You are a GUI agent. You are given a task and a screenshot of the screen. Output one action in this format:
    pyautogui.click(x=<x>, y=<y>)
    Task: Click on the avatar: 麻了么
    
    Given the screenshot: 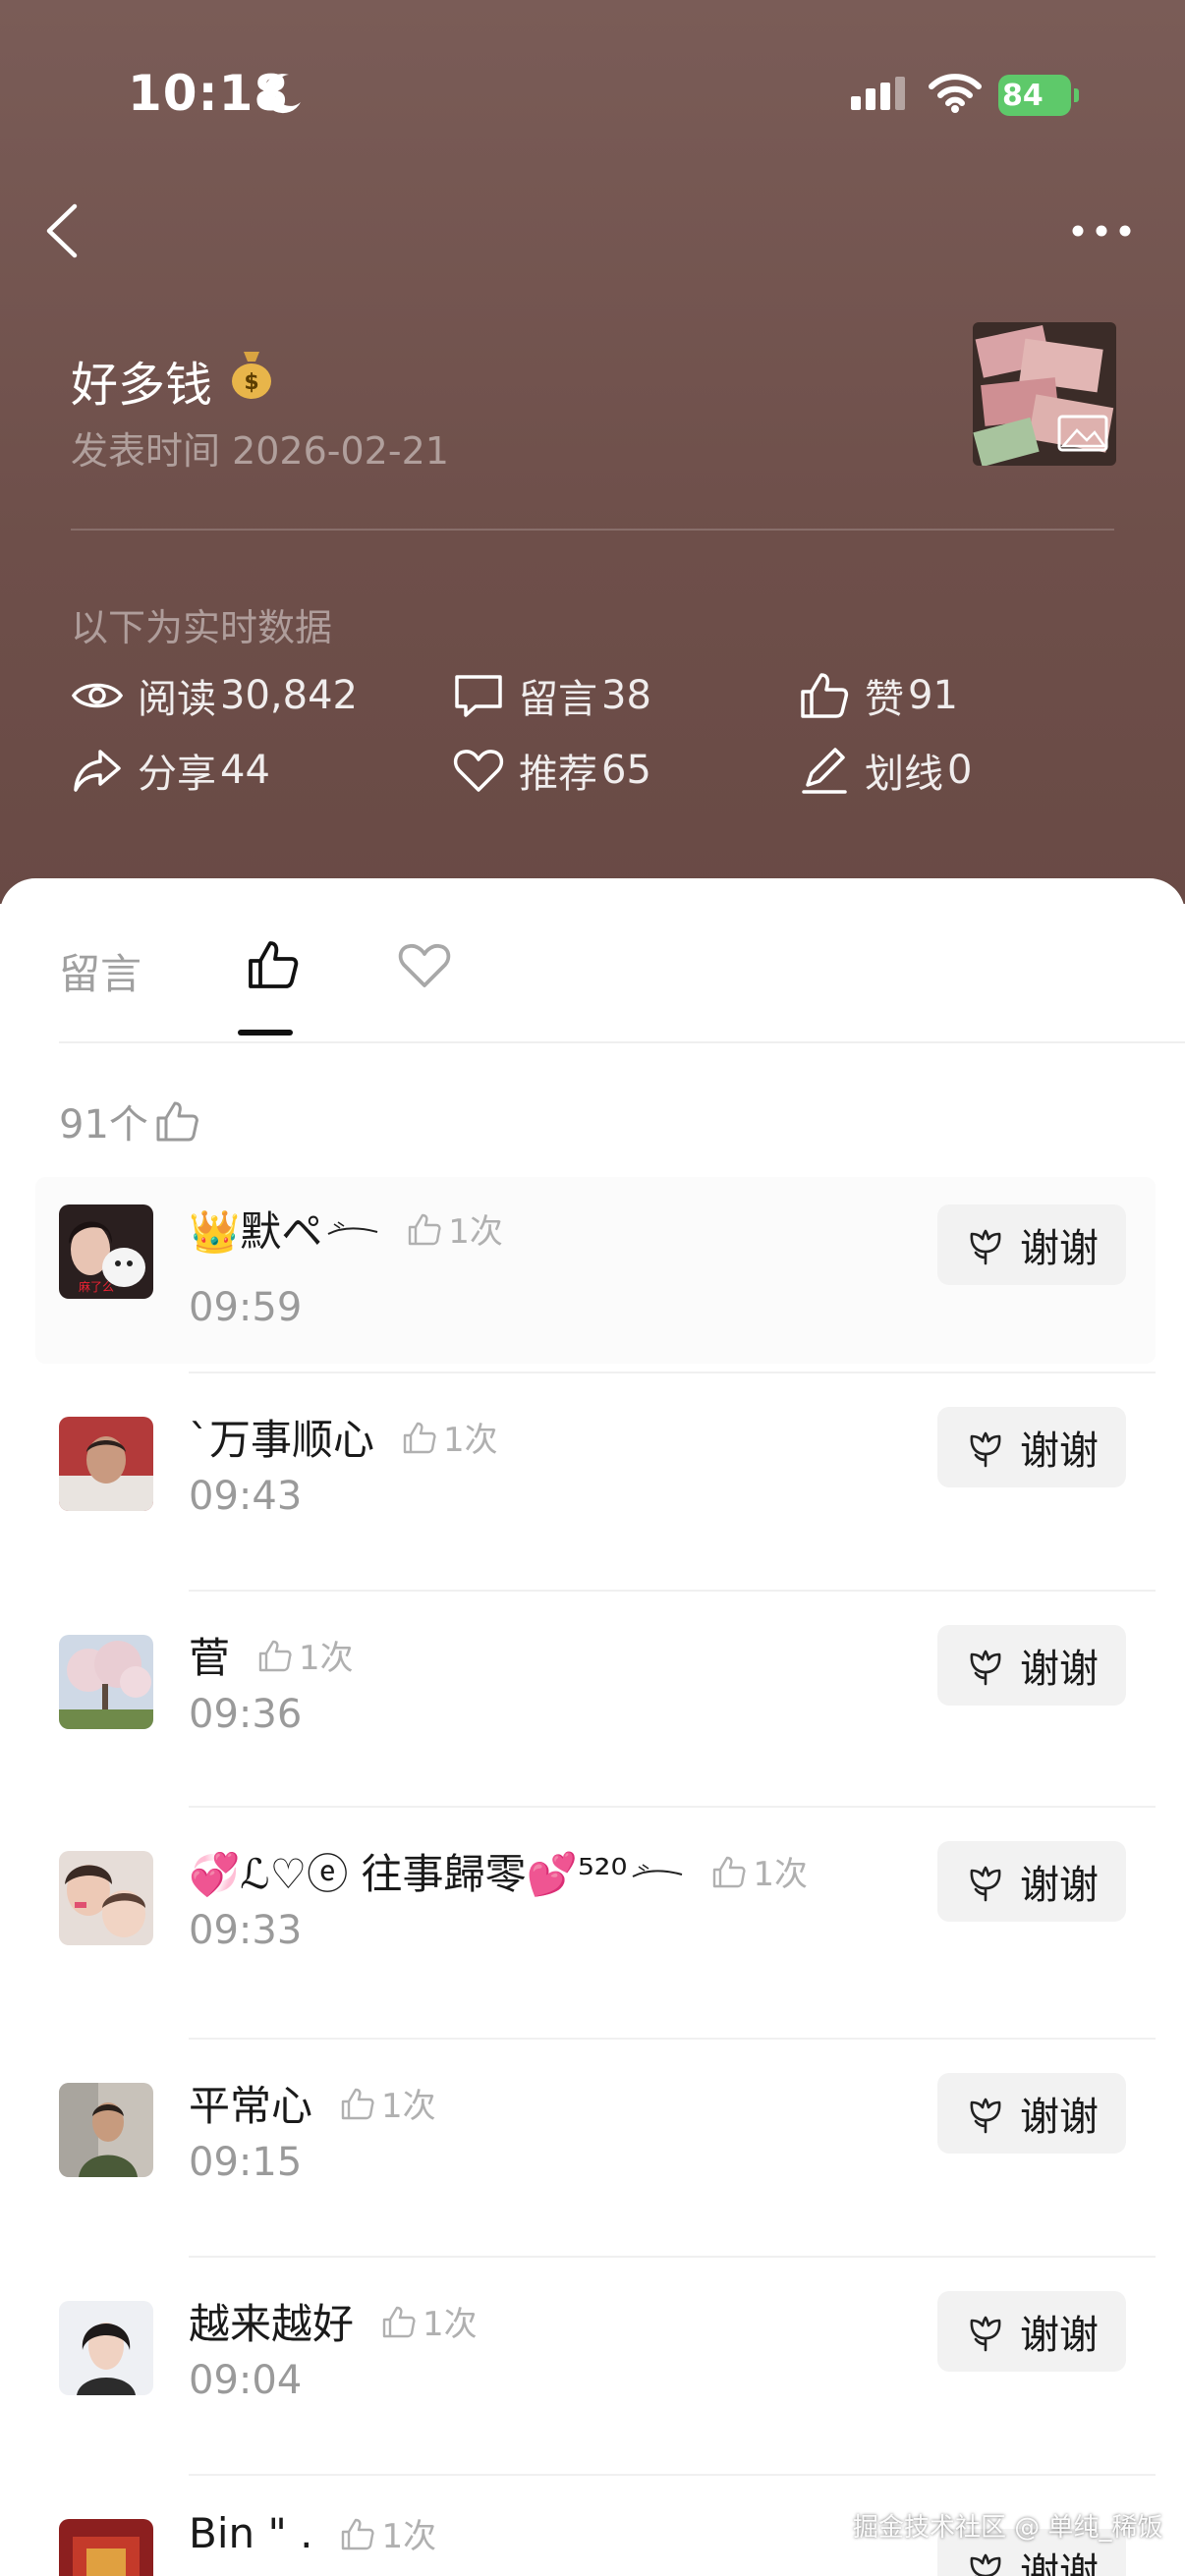 What is the action you would take?
    pyautogui.click(x=106, y=1251)
    